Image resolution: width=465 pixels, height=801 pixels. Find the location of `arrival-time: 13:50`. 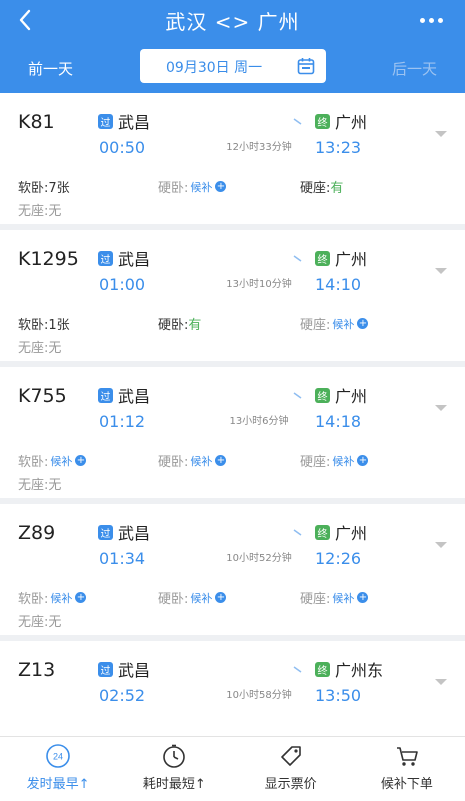

arrival-time: 13:50 is located at coordinates (338, 695).